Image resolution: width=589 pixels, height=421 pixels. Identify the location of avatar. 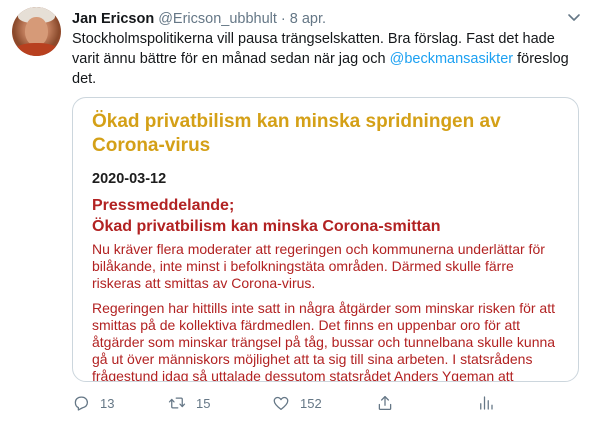
(36, 31).